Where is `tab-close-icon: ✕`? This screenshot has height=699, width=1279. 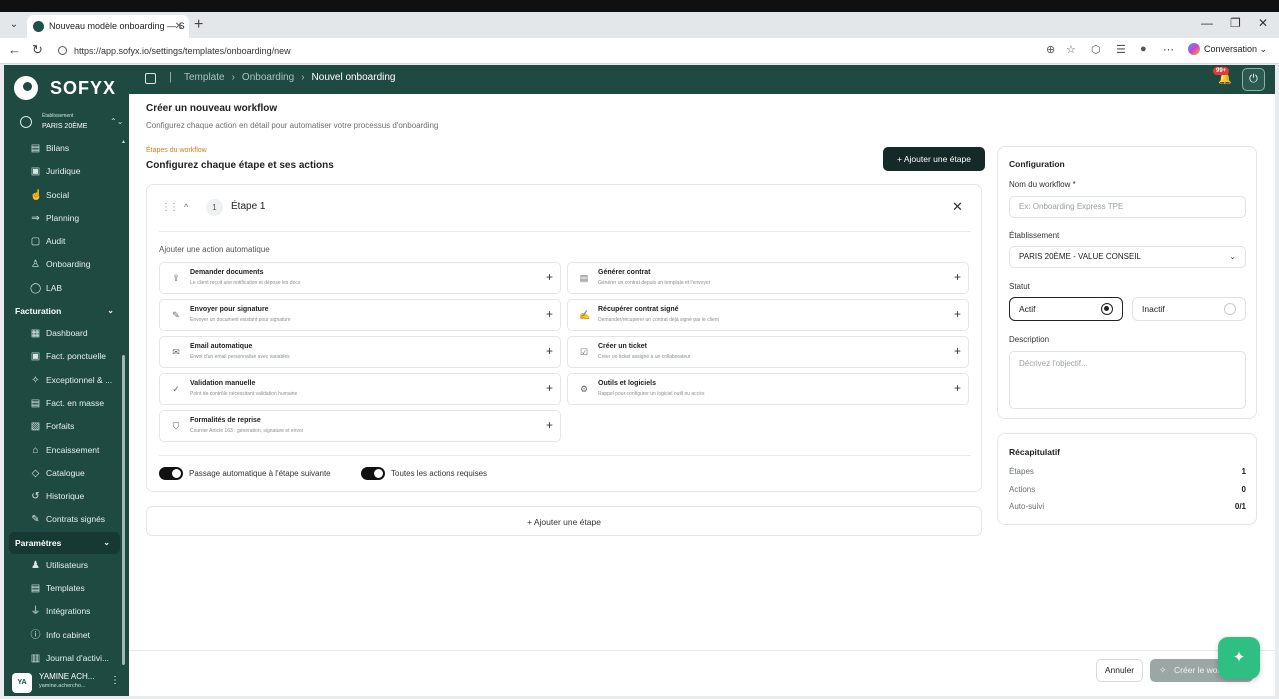
tab-close-icon: ✕ is located at coordinates (179, 26).